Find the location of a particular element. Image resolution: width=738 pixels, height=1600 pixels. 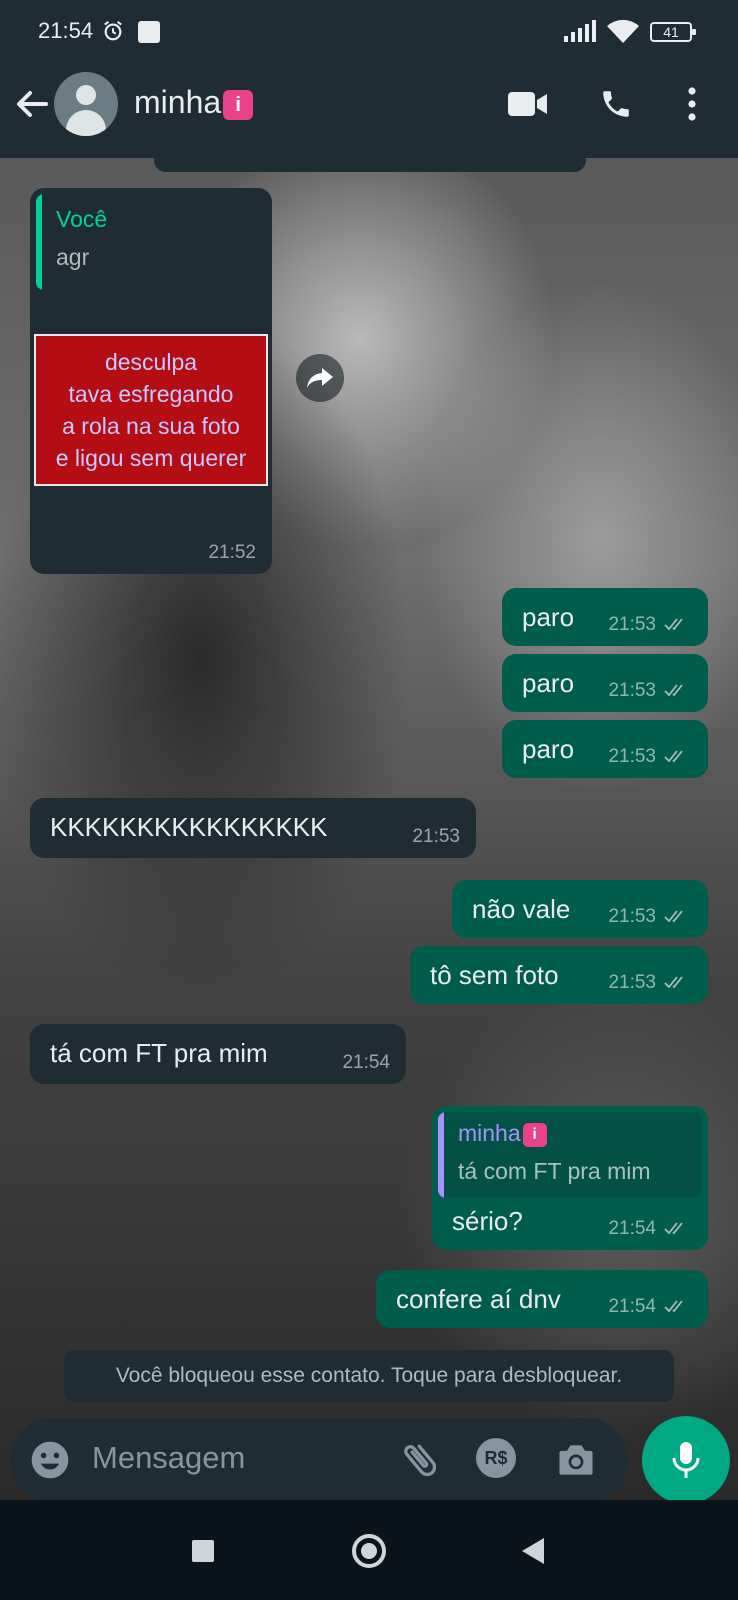

quoted-message: Você agr is located at coordinates (151, 242).